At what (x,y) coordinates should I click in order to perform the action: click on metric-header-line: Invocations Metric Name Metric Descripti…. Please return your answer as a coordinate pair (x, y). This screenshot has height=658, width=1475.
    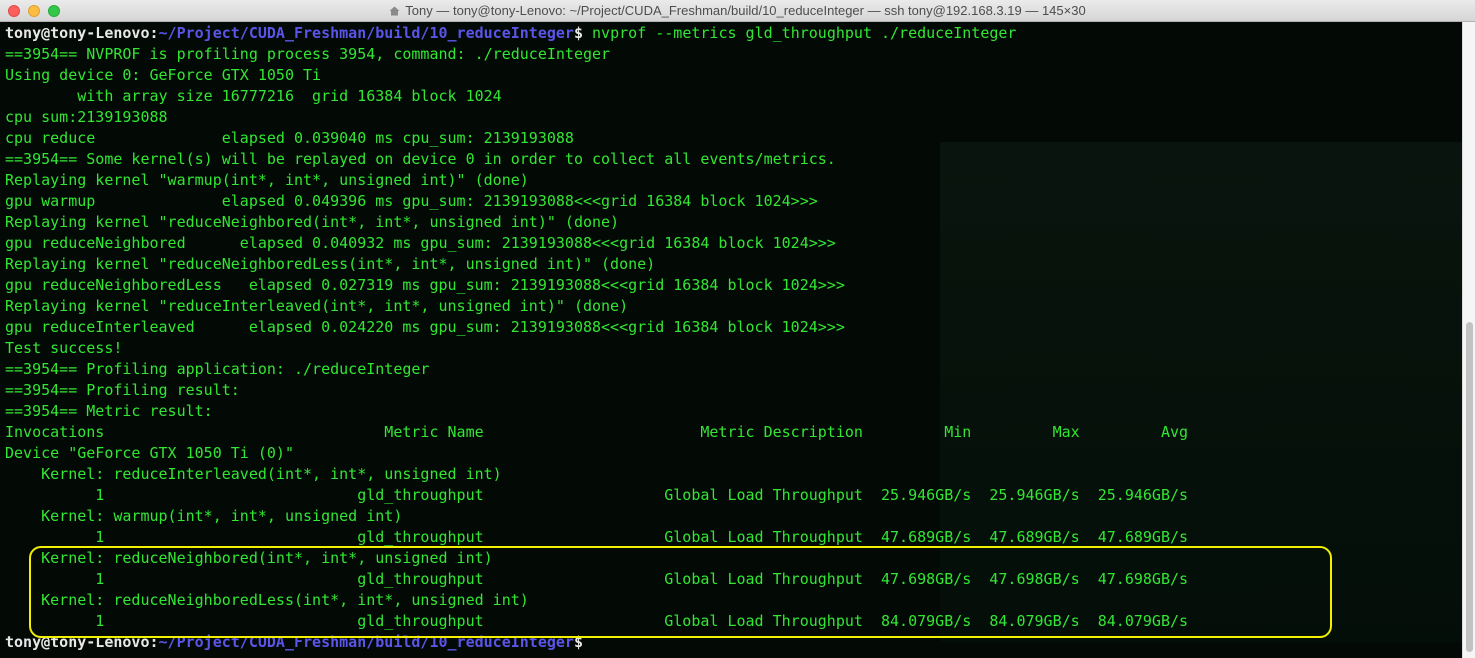
    Looking at the image, I should click on (597, 432).